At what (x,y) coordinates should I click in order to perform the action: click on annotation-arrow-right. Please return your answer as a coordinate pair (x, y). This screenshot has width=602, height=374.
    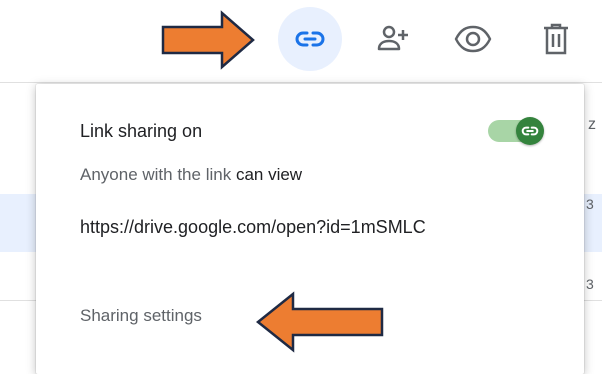
    Looking at the image, I should click on (208, 40).